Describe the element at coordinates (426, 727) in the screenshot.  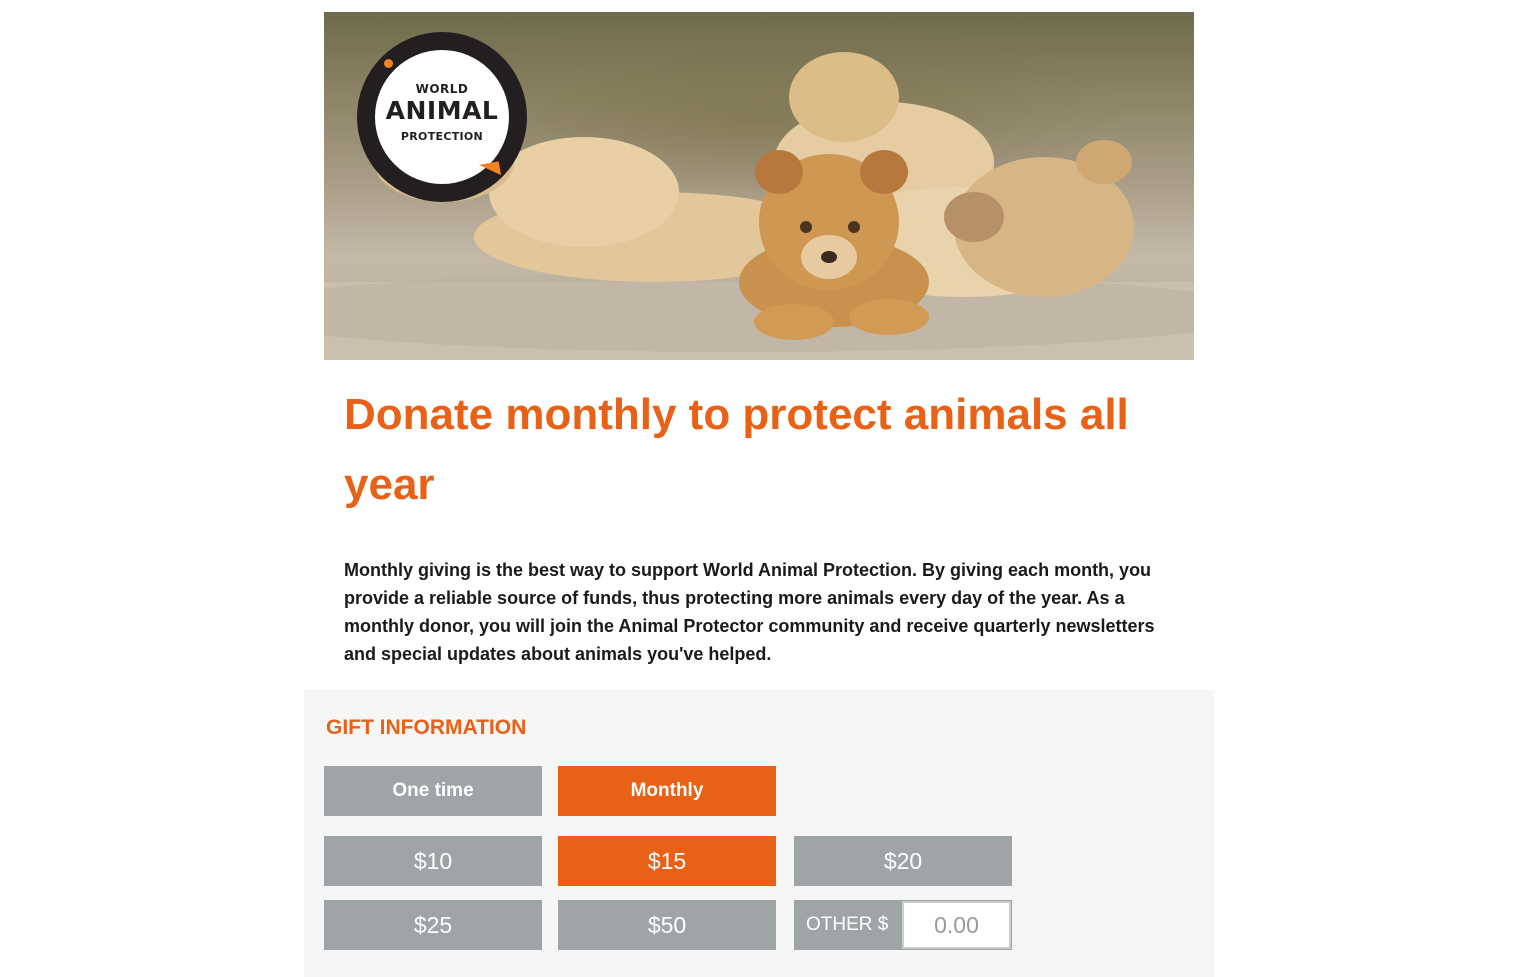
I see `gift-information-heading: GIFT INFORMATION` at that location.